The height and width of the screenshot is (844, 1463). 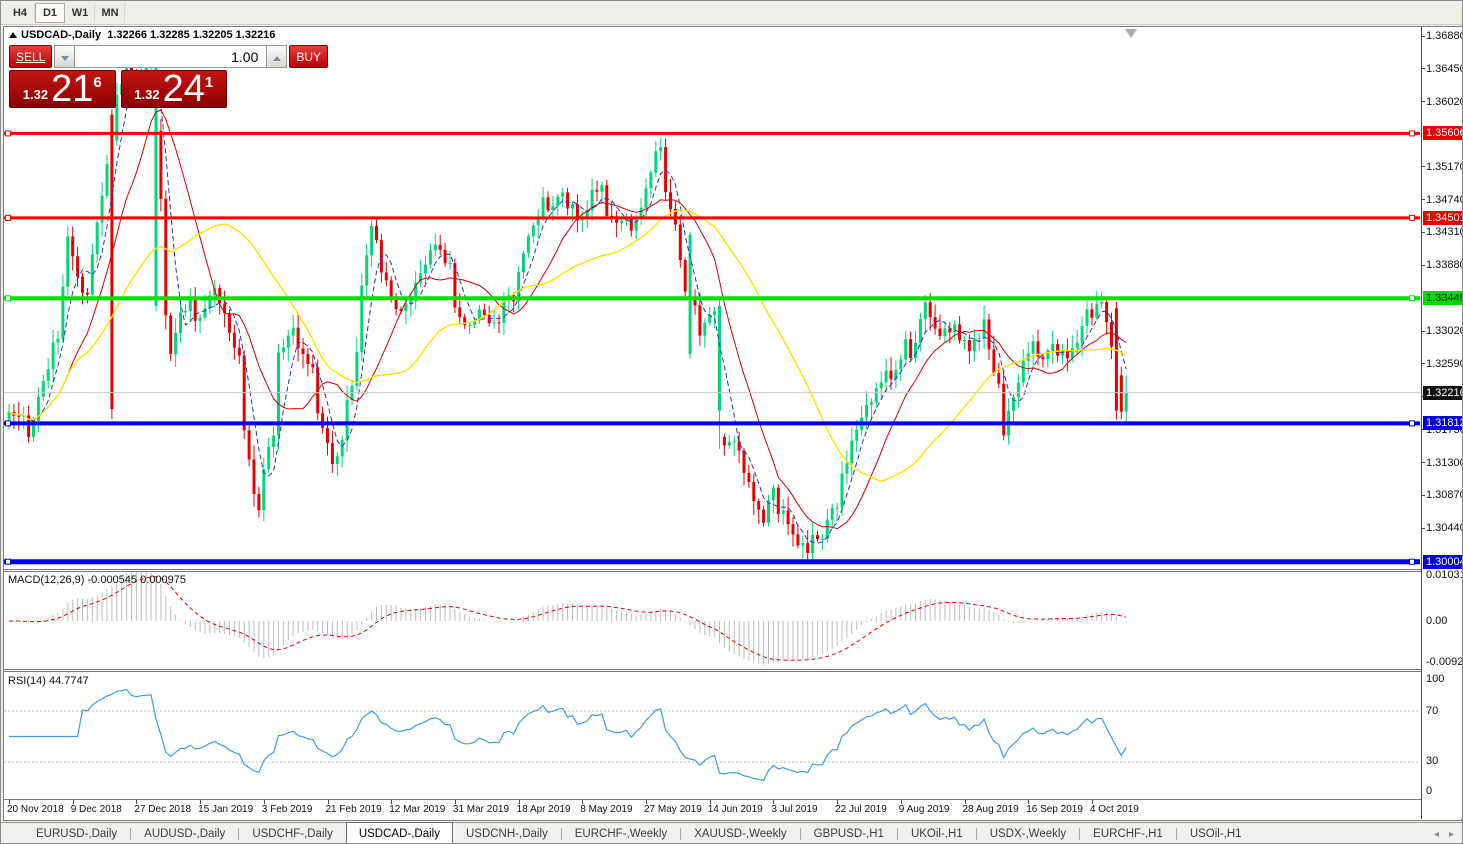 What do you see at coordinates (309, 56) in the screenshot?
I see `buy-button: BUY` at bounding box center [309, 56].